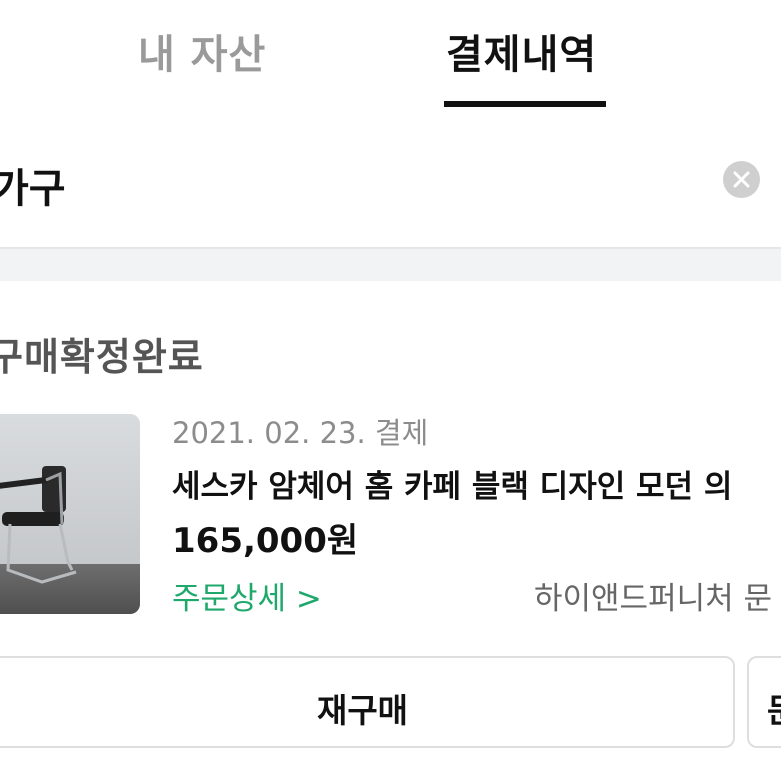 The height and width of the screenshot is (781, 781). Describe the element at coordinates (390, 265) in the screenshot. I see `section-gap` at that location.